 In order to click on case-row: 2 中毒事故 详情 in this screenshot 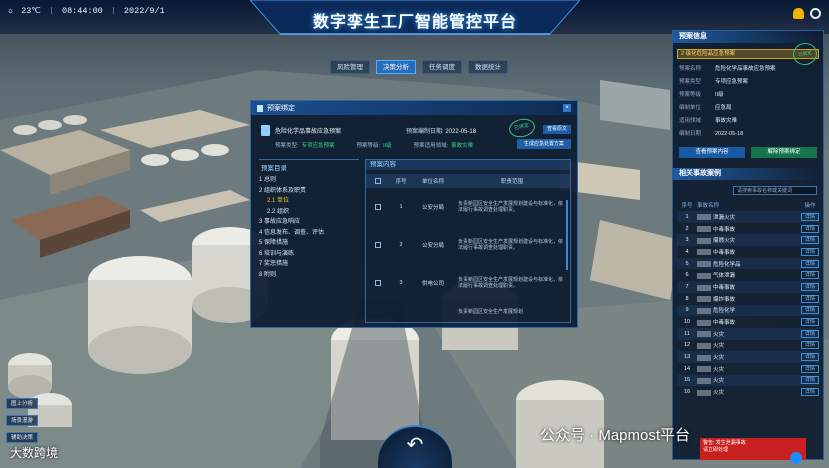, I will do `click(748, 229)`.